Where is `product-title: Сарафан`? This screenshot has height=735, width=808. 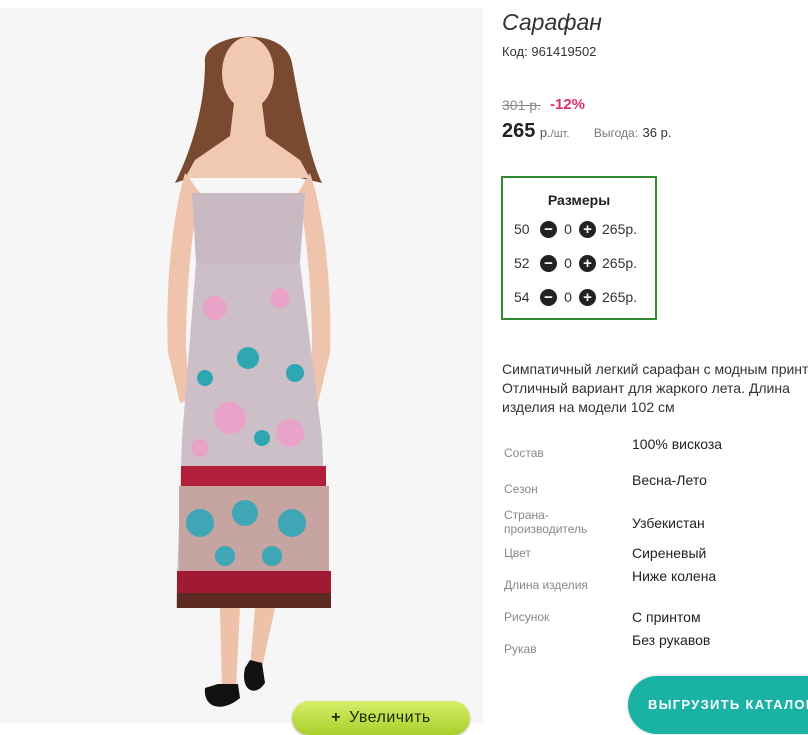 product-title: Сарафан is located at coordinates (552, 22).